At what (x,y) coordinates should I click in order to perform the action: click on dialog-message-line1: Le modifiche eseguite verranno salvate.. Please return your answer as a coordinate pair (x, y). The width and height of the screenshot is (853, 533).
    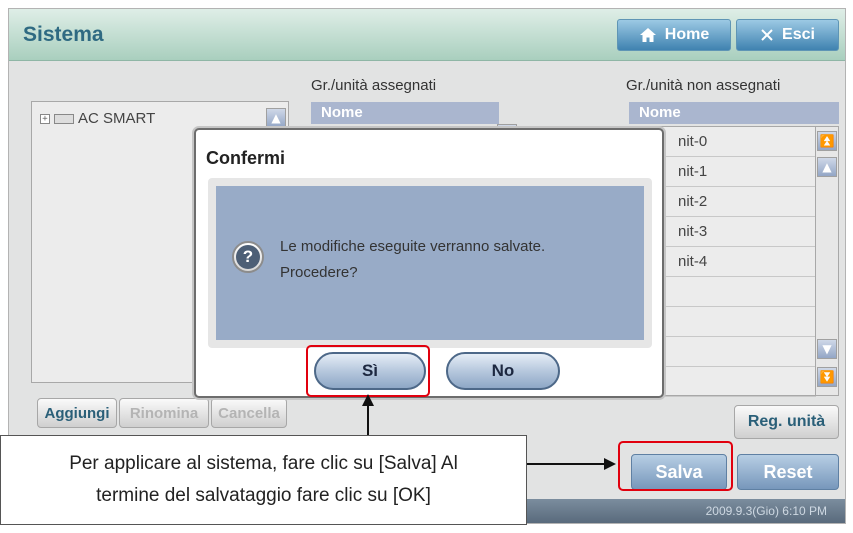
    Looking at the image, I should click on (413, 246).